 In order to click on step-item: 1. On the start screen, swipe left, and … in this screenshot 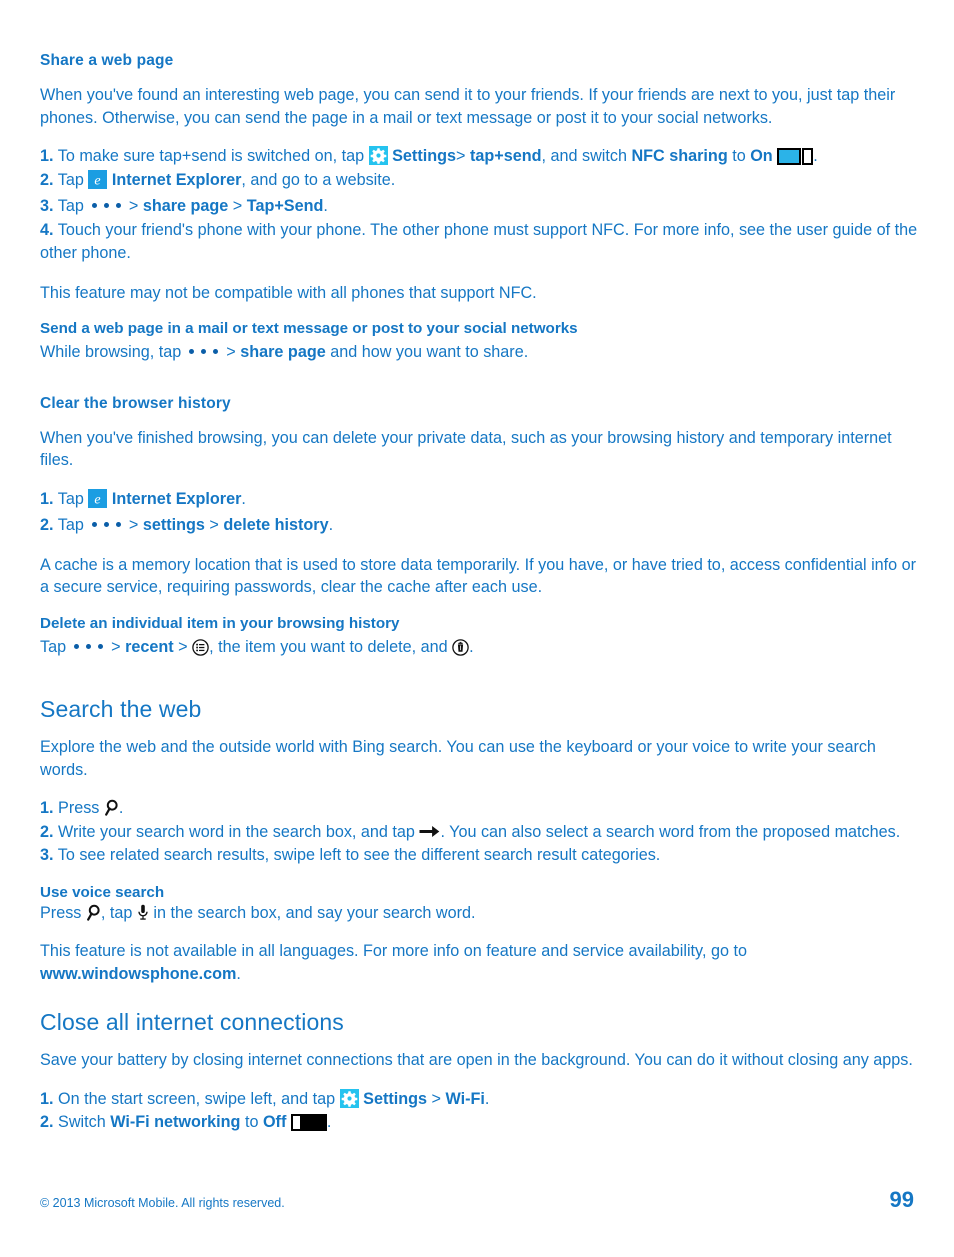, I will do `click(479, 1100)`.